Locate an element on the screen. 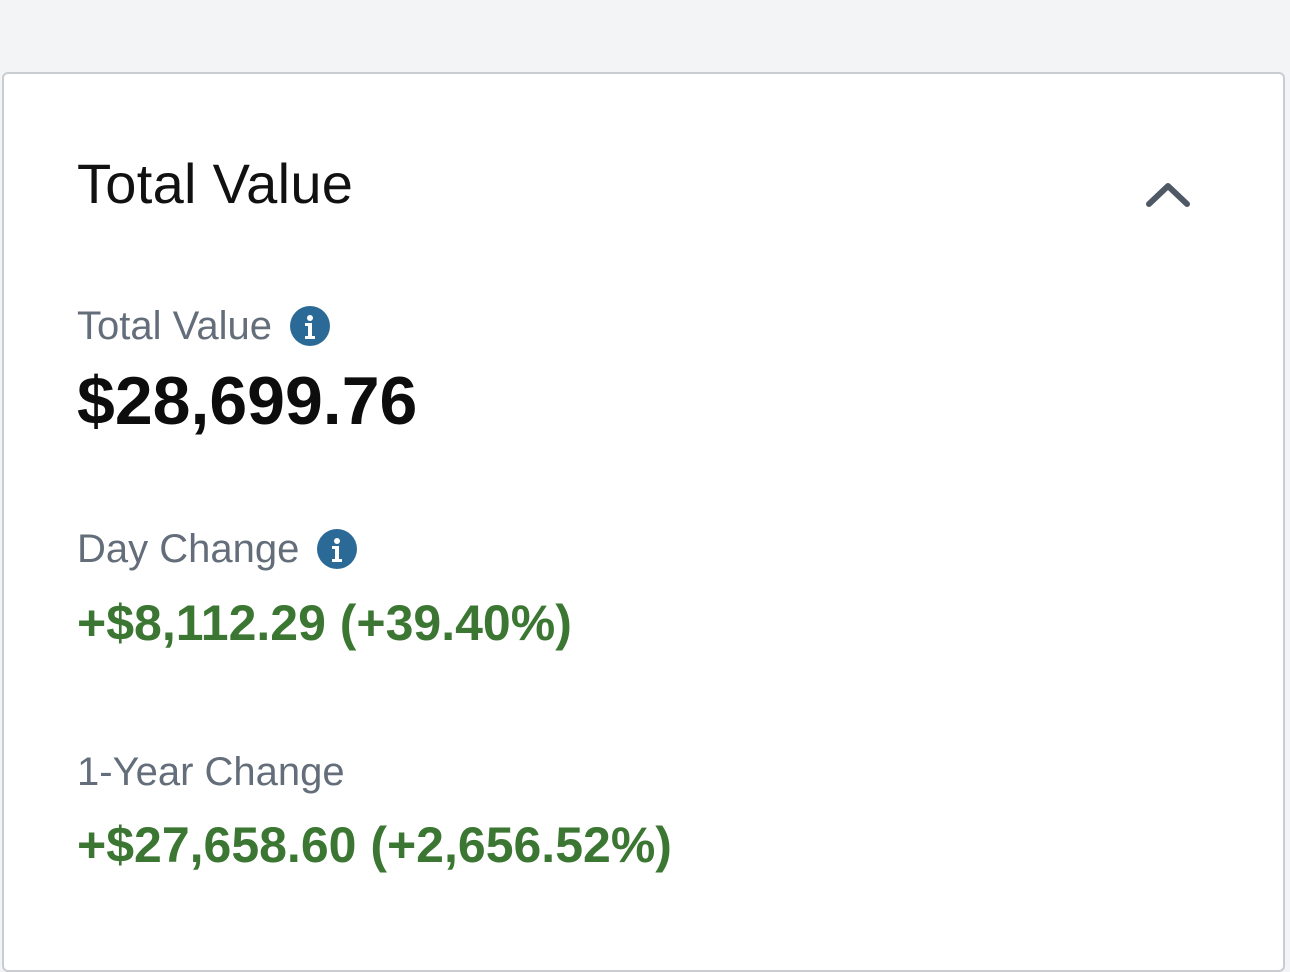 The width and height of the screenshot is (1290, 972). day-change-value: +$8,112.29 (+39.40%) is located at coordinates (324, 623).